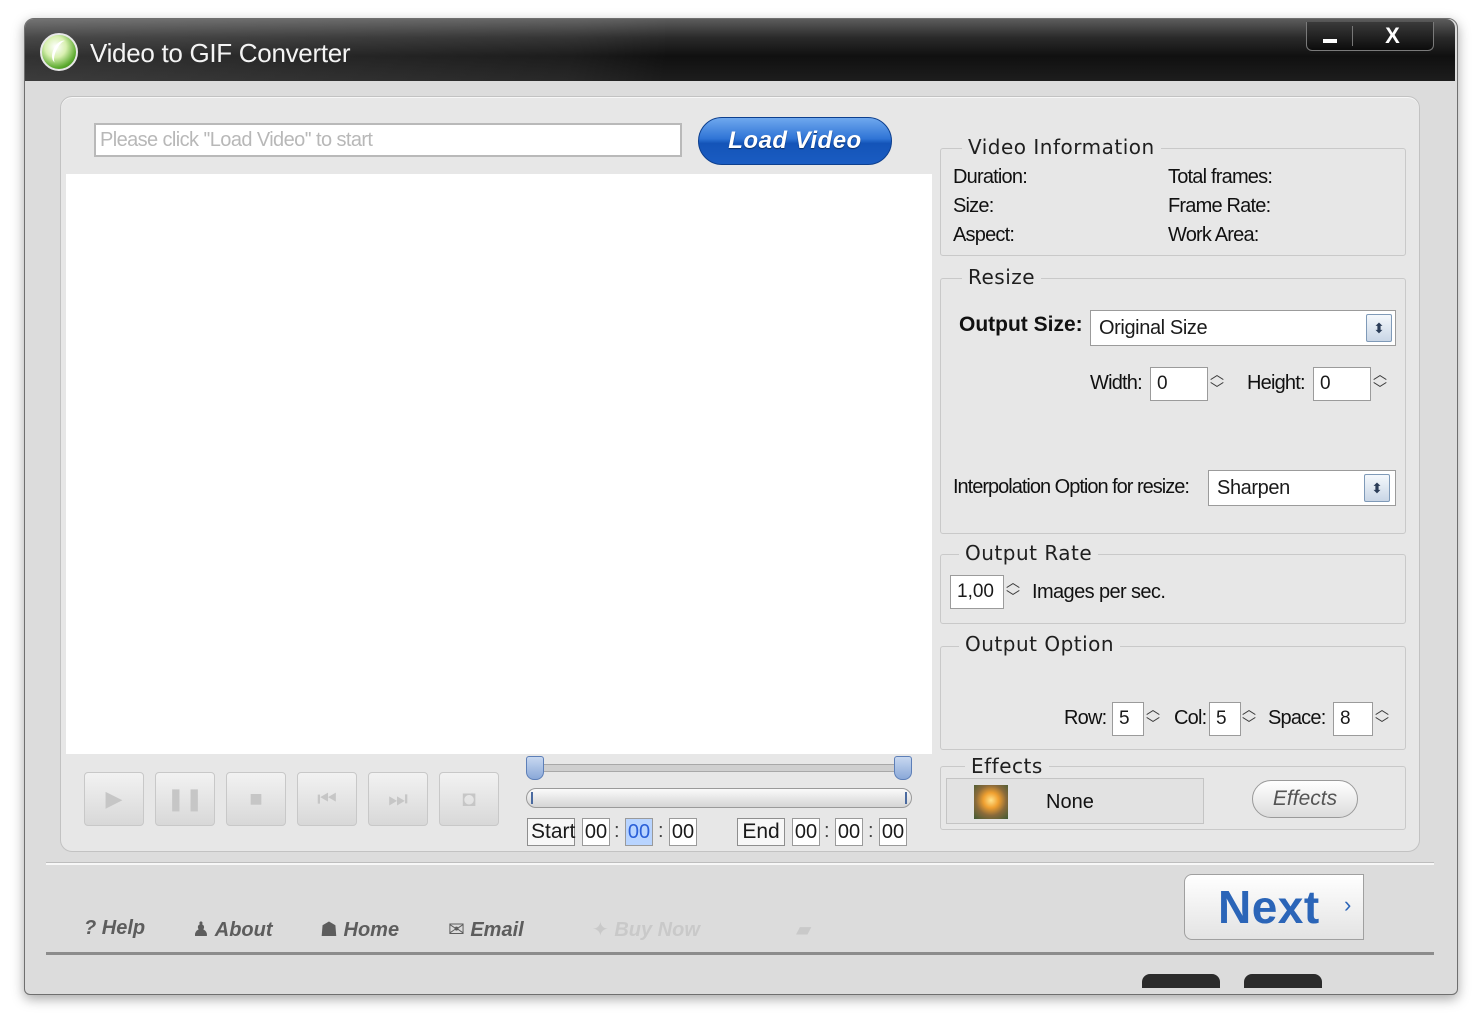 This screenshot has width=1484, height=1027. I want to click on output-option-title: Output Option, so click(1040, 644).